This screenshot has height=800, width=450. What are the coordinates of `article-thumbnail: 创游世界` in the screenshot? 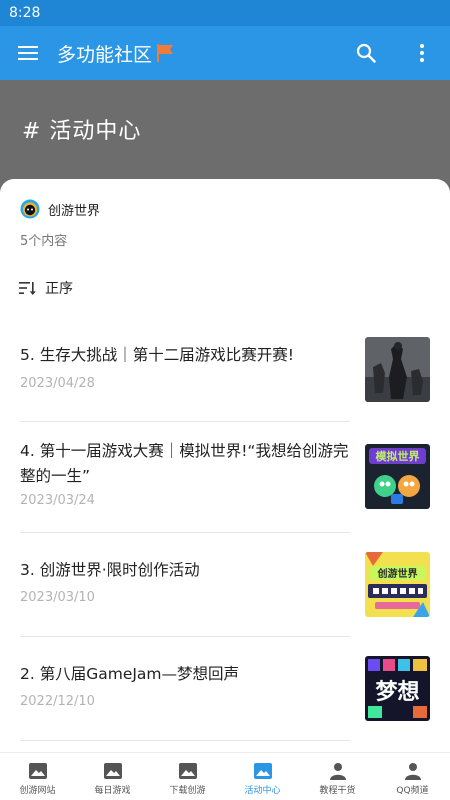 It's located at (397, 584).